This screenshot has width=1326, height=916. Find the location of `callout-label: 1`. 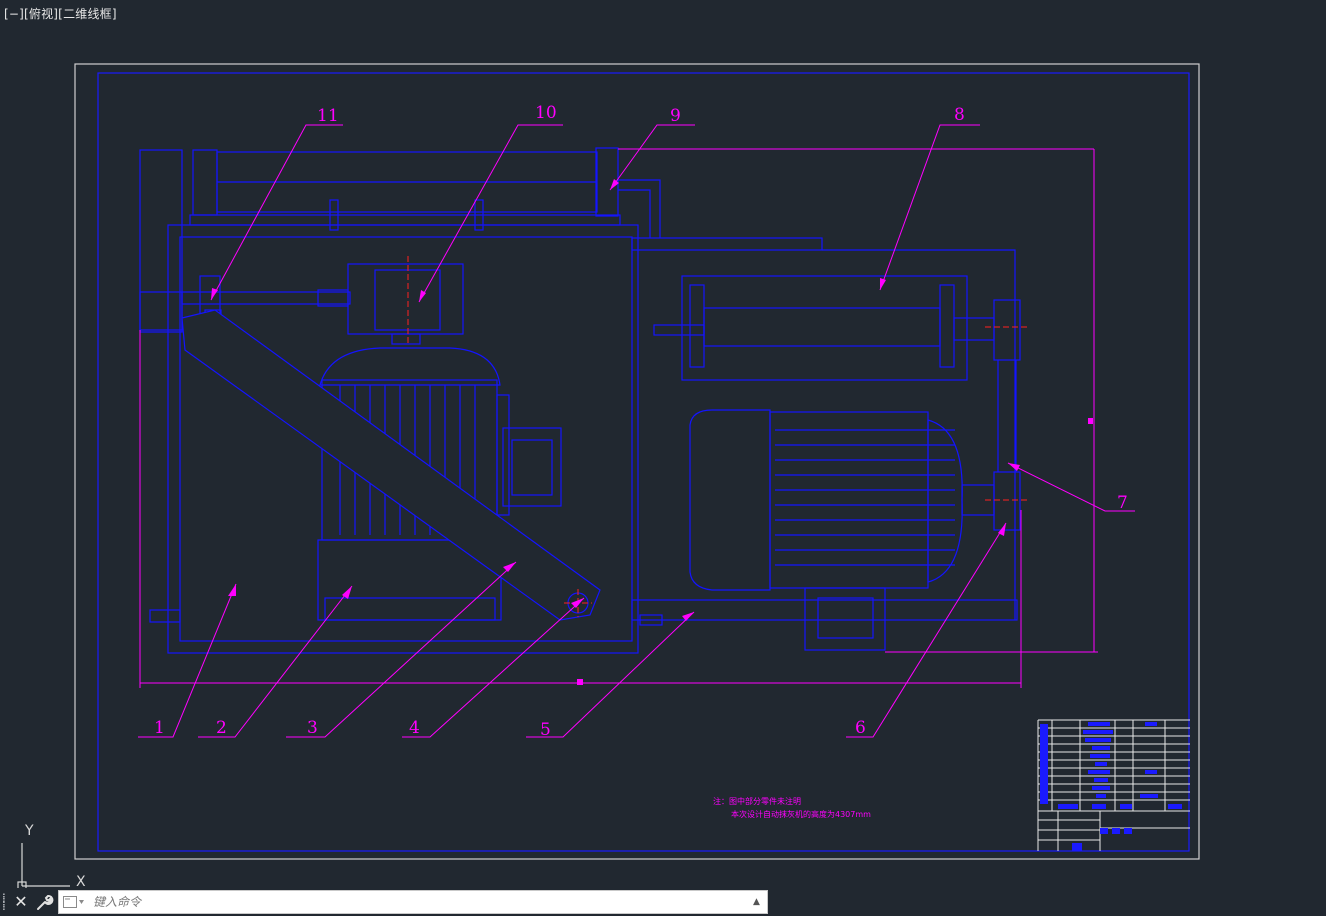

callout-label: 1 is located at coordinates (159, 728).